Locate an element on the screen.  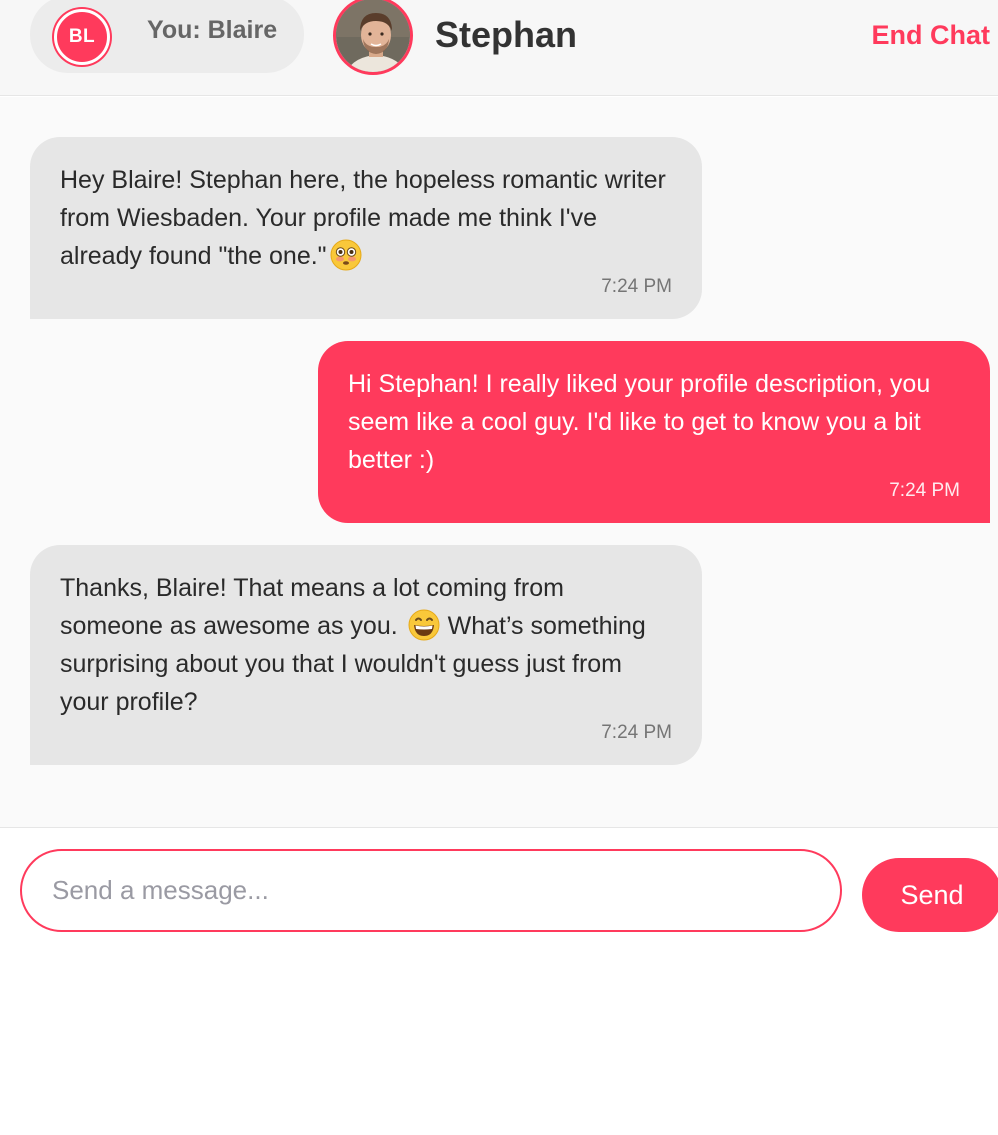
grinning-face-emoji-icon is located at coordinates (424, 625).